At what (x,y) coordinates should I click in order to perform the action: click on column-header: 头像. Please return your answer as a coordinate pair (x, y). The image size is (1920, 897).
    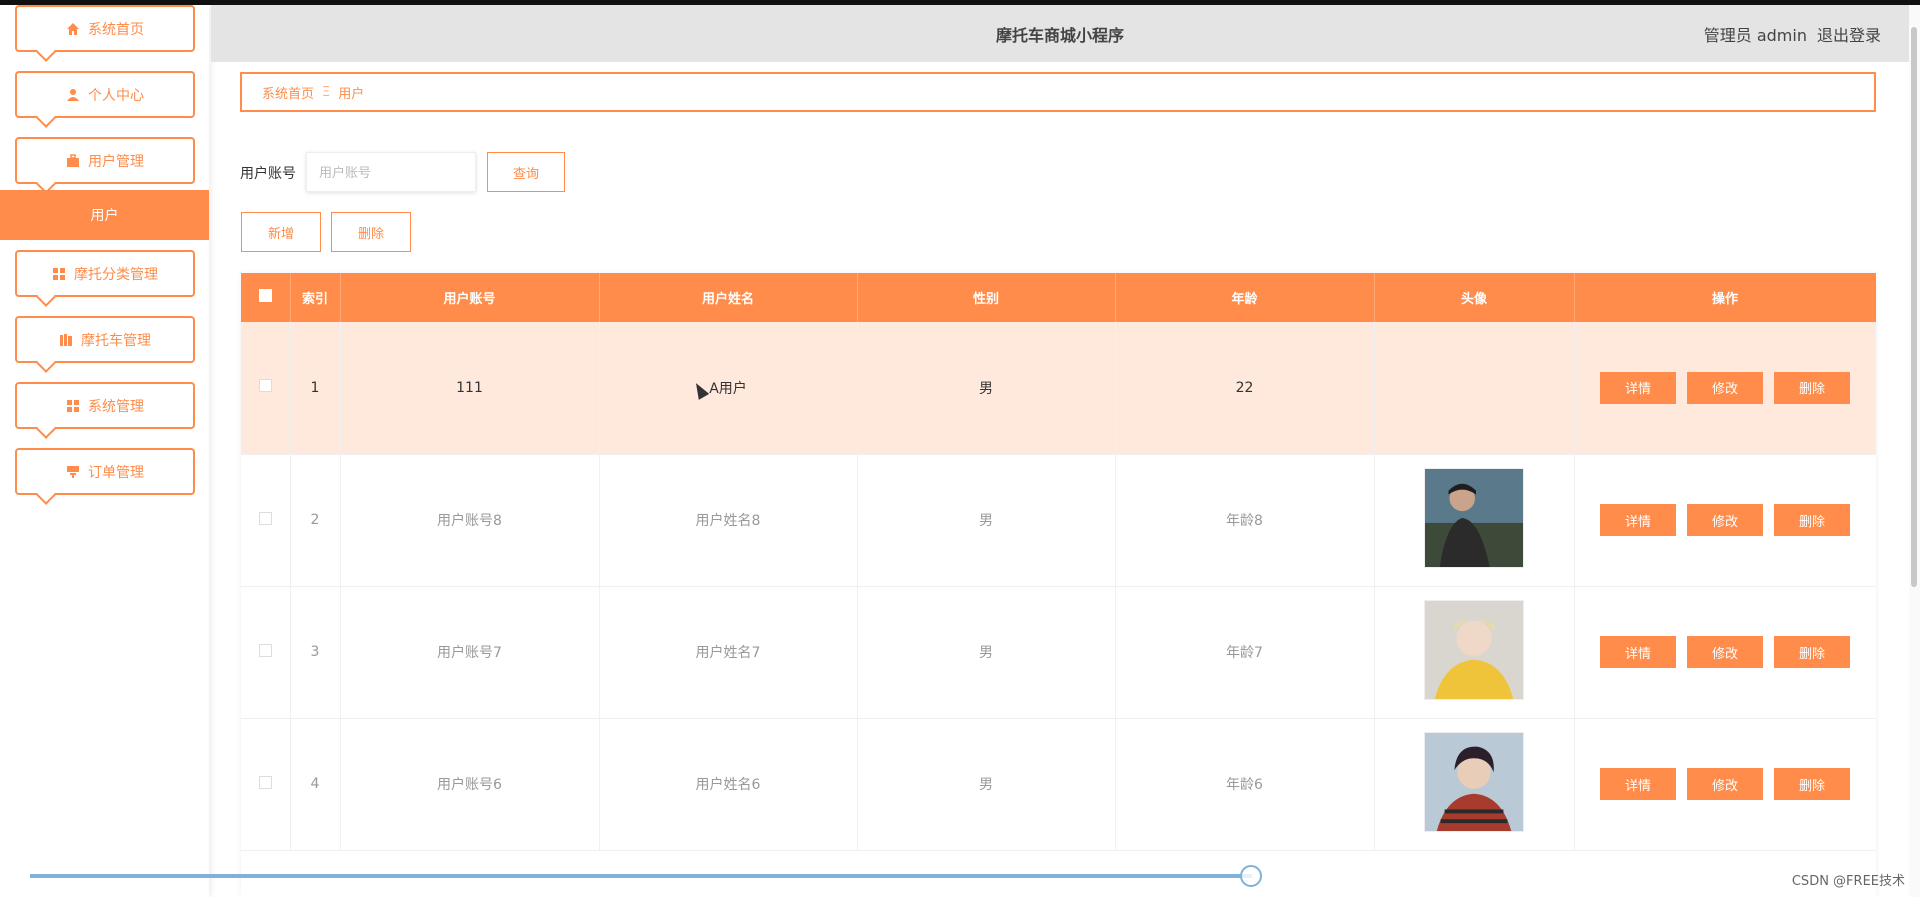
    Looking at the image, I should click on (1474, 297).